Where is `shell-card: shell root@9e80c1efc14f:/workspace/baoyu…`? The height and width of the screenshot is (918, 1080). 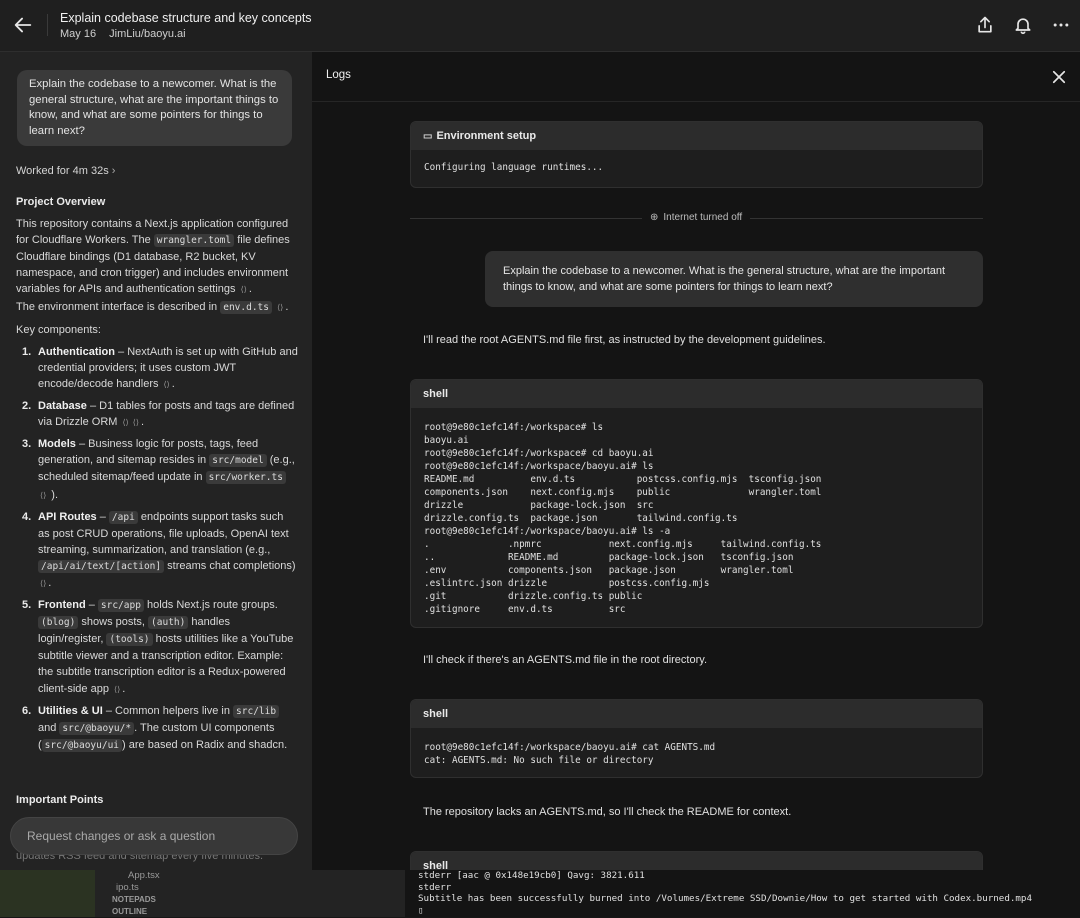
shell-card: shell root@9e80c1efc14f:/workspace/baoyu… is located at coordinates (696, 738).